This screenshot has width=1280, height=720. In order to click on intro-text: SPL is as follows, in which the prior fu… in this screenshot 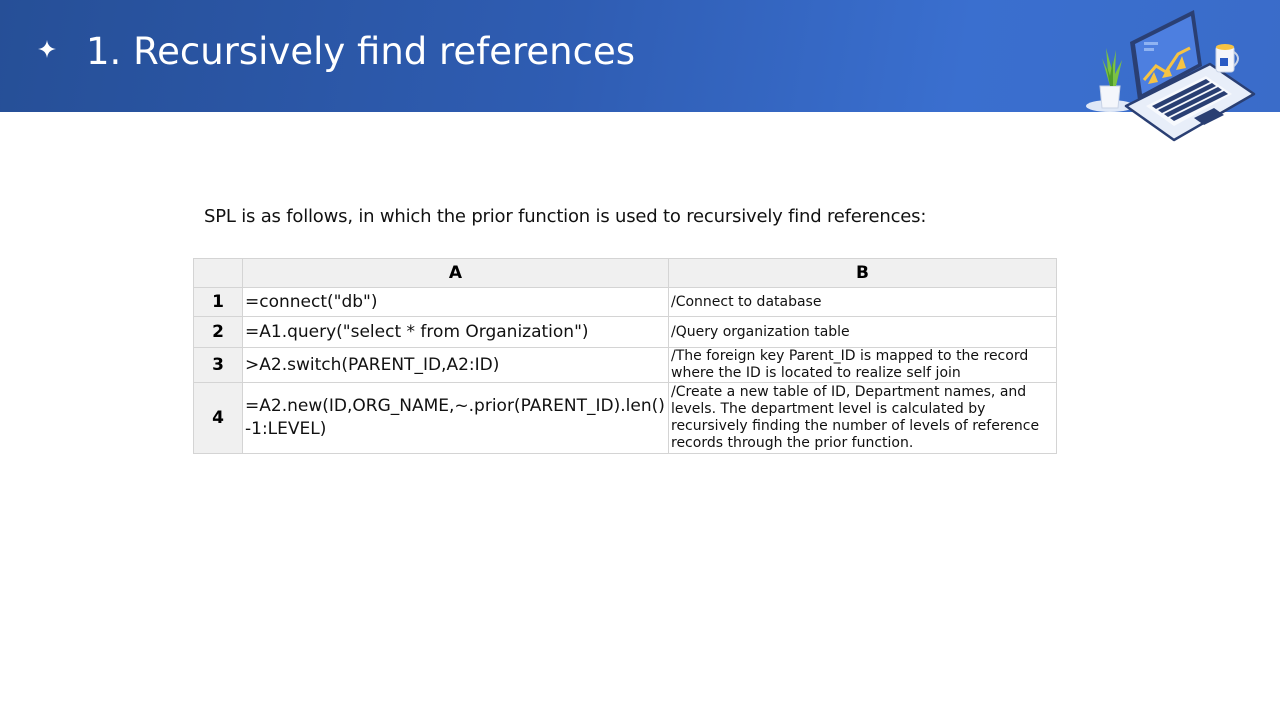, I will do `click(565, 216)`.